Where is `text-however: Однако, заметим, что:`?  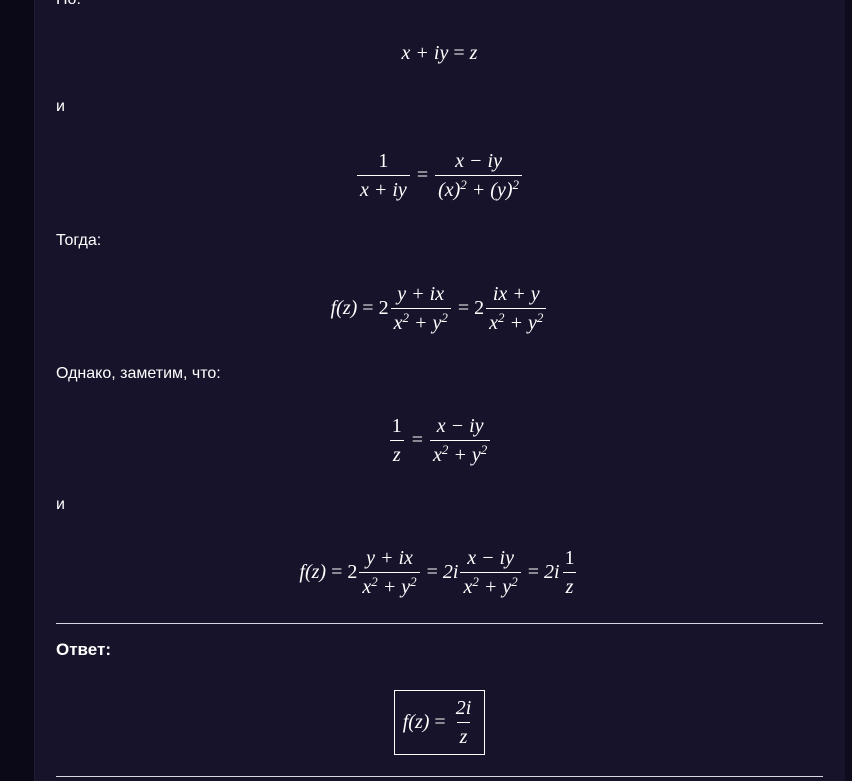
text-however: Однако, заметим, что: is located at coordinates (138, 373).